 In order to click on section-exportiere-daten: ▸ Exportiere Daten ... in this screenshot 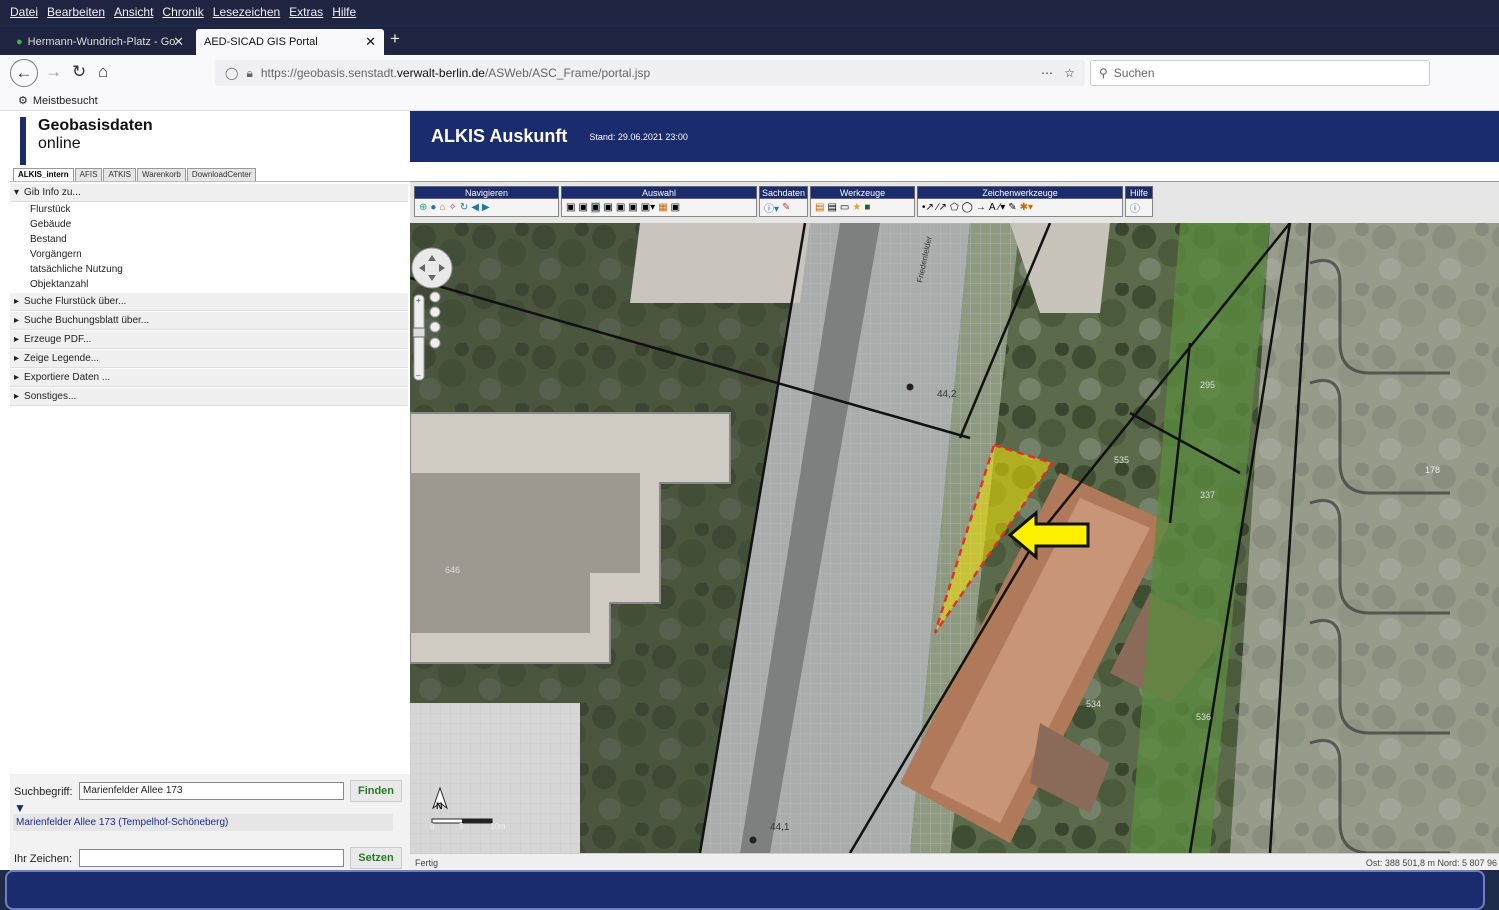, I will do `click(209, 378)`.